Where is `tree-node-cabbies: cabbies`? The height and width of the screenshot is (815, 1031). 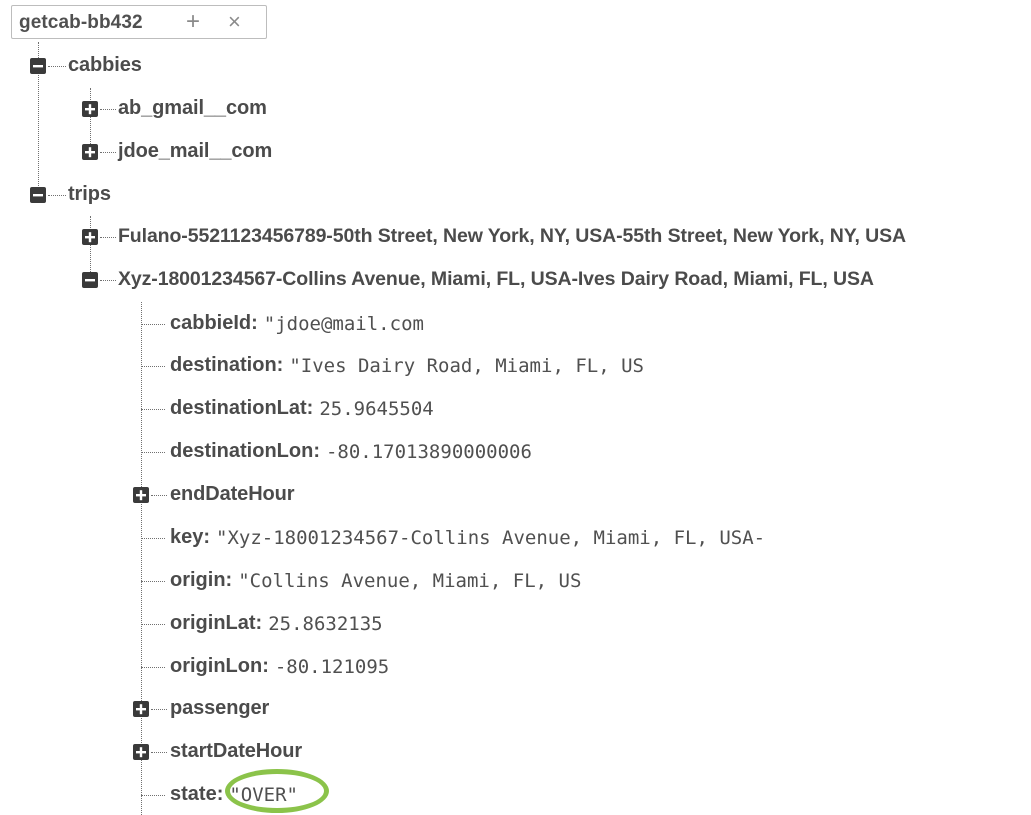
tree-node-cabbies: cabbies is located at coordinates (128, 66).